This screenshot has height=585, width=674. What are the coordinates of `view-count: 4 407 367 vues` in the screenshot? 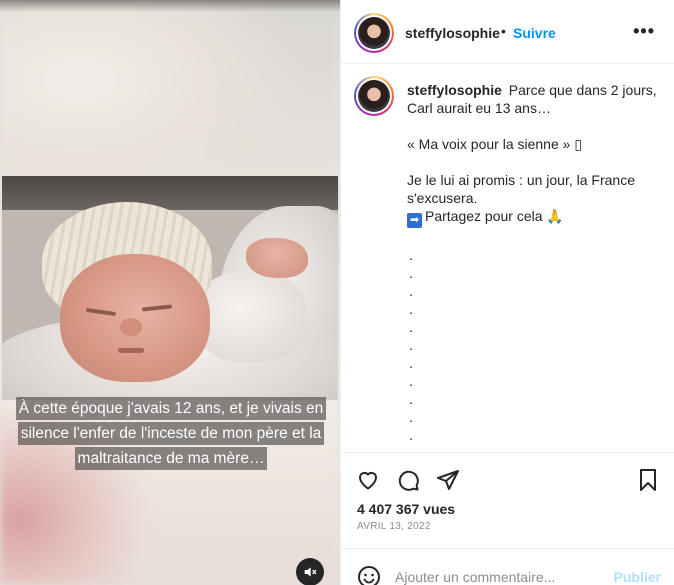 It's located at (406, 509).